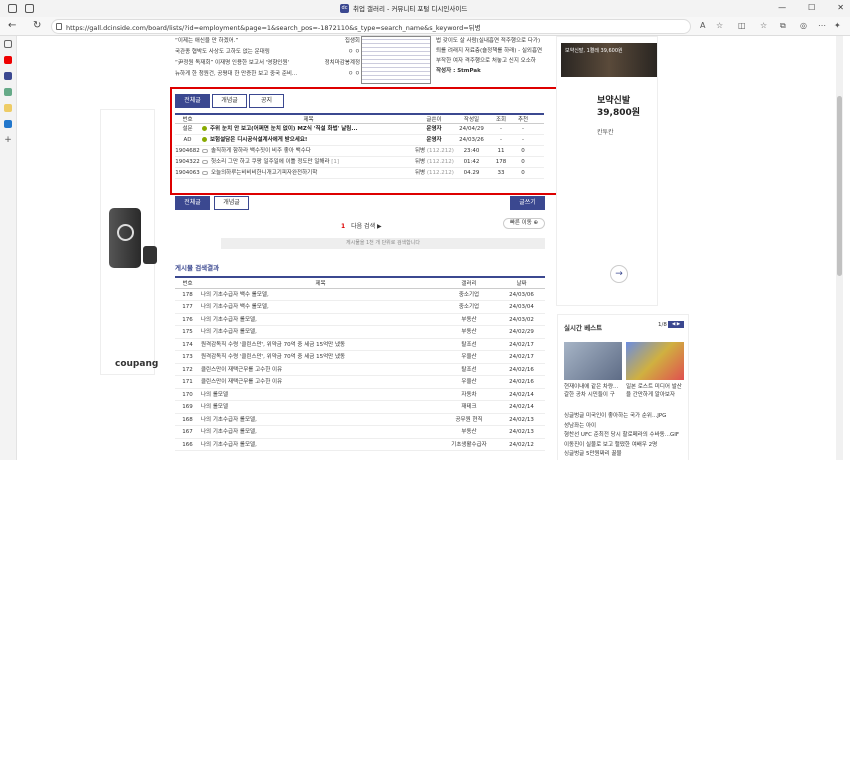  I want to click on post-icon, so click(205, 161).